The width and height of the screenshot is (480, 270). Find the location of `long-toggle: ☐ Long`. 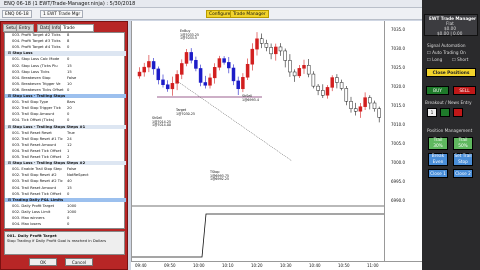

long-toggle: ☐ Long is located at coordinates (434, 59).